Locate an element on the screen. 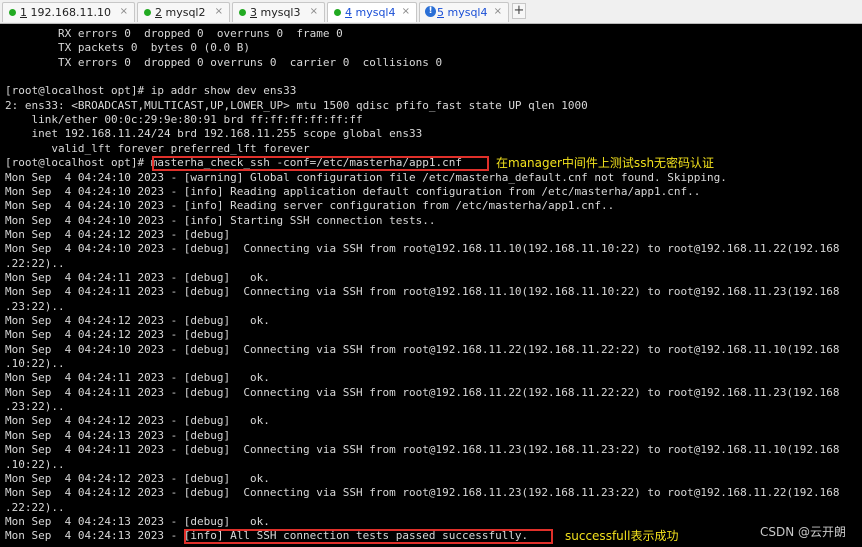  tab-4-title: mysql4 is located at coordinates (374, 12).